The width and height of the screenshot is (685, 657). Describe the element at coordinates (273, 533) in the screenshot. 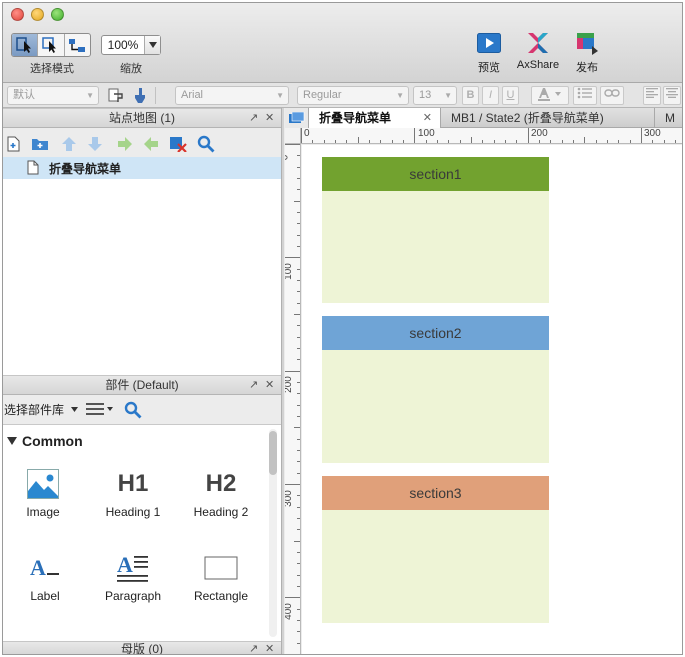

I see `widget-scrollbar` at that location.